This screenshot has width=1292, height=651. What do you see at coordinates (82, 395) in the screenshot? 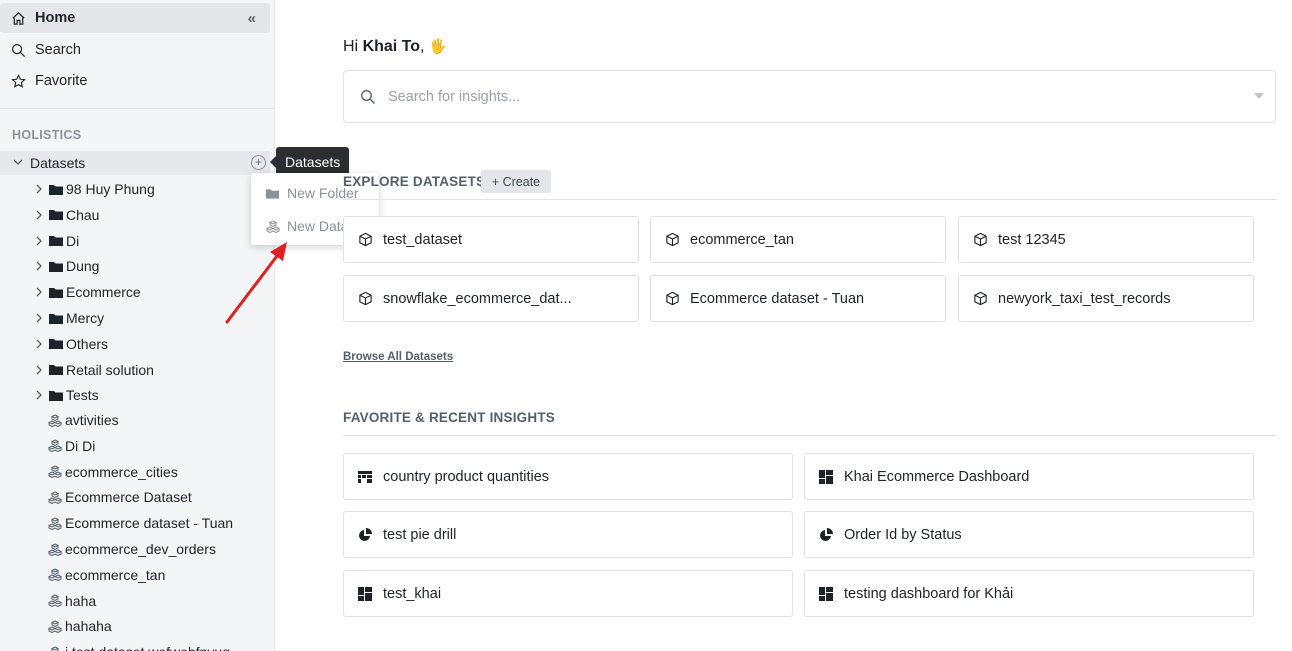
I see `tree-folder-label: Tests` at bounding box center [82, 395].